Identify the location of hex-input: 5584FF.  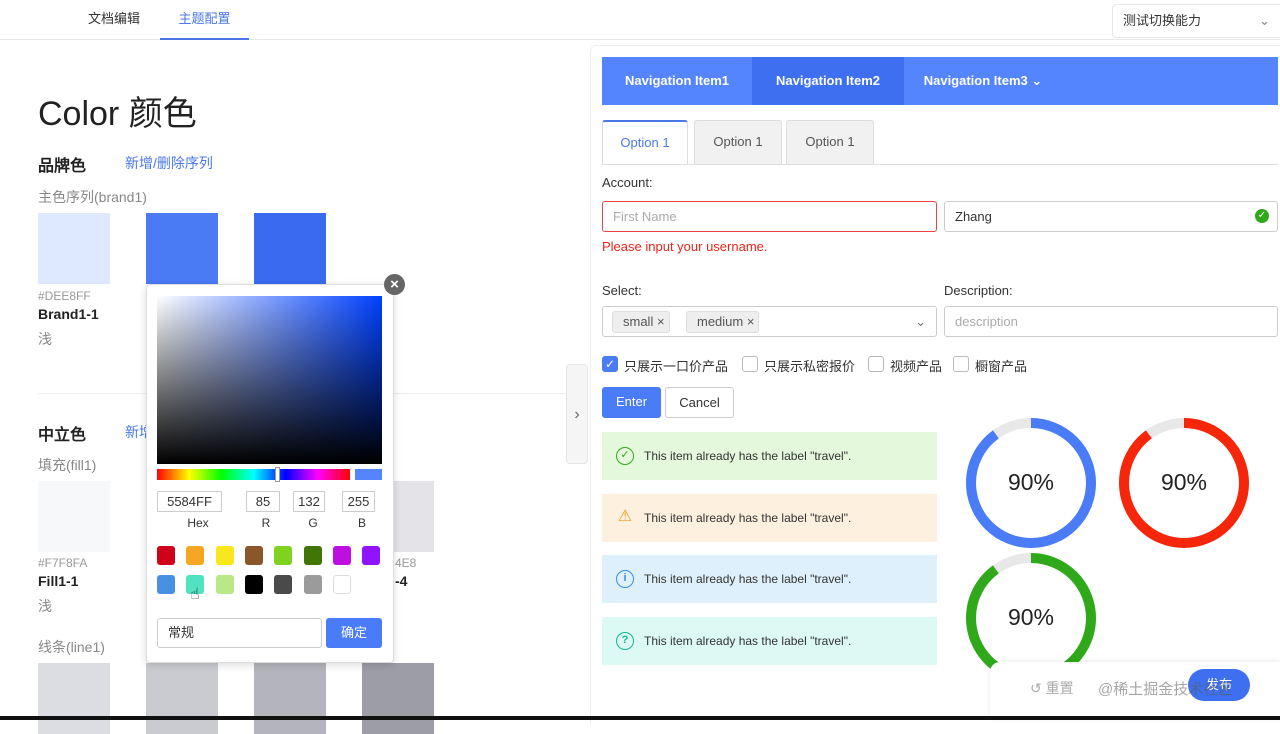
(189, 501).